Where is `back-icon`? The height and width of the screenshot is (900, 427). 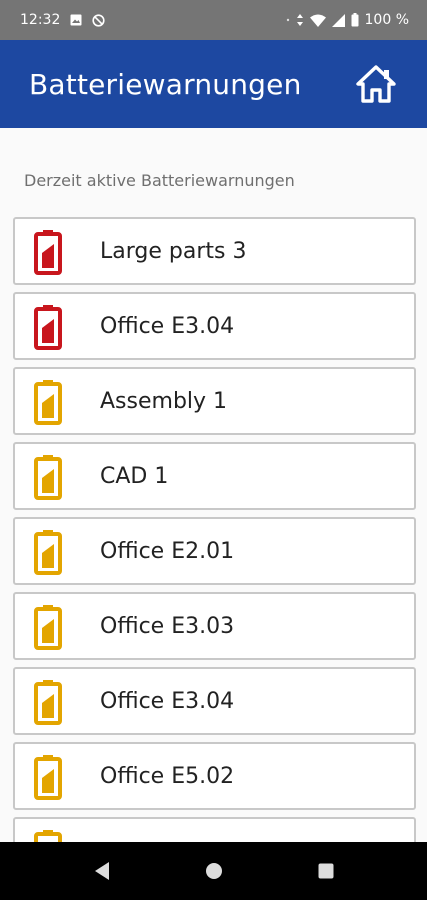
back-icon is located at coordinates (101, 871).